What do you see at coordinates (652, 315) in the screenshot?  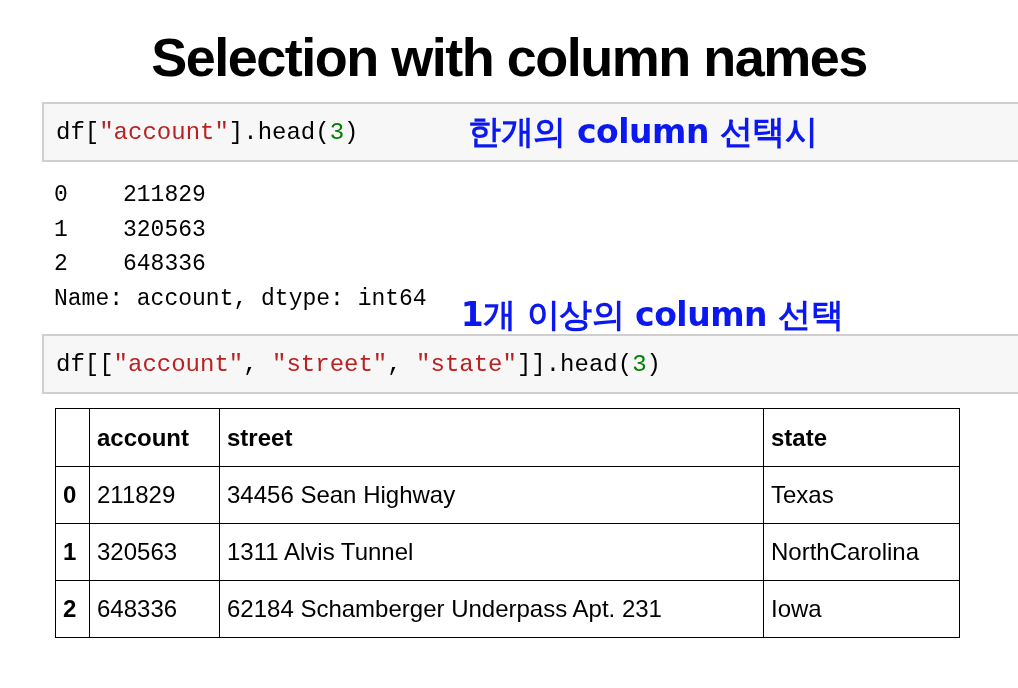 I see `annotation: 1개 이상의 column 선택` at bounding box center [652, 315].